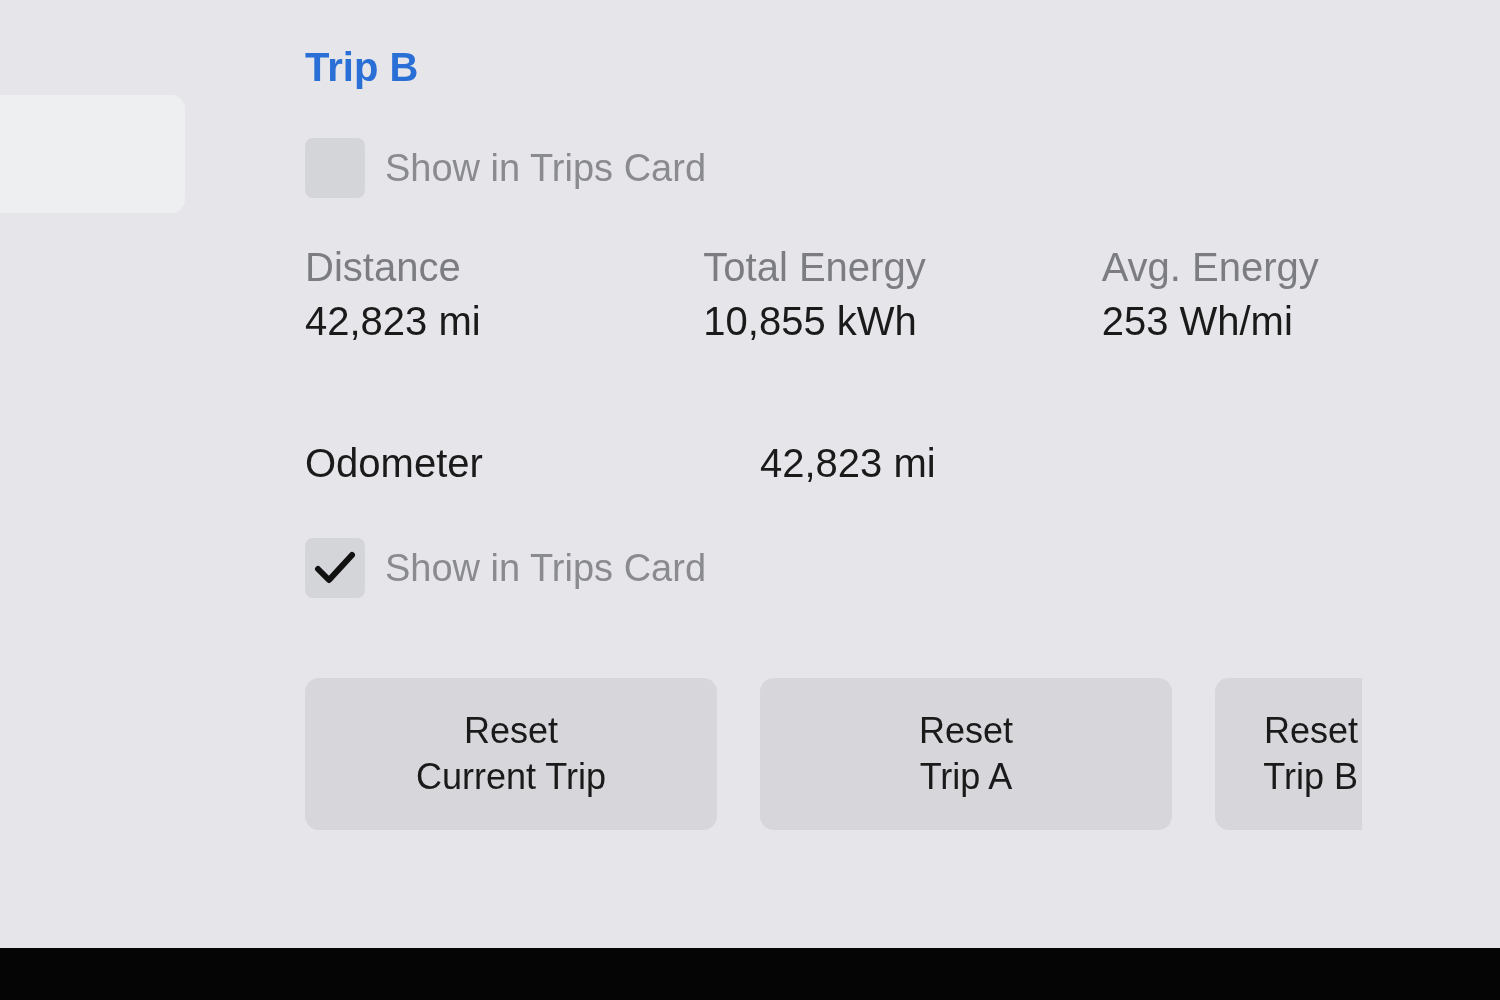 The image size is (1500, 1000). Describe the element at coordinates (810, 321) in the screenshot. I see `stat-value: 10,855 kWh` at that location.